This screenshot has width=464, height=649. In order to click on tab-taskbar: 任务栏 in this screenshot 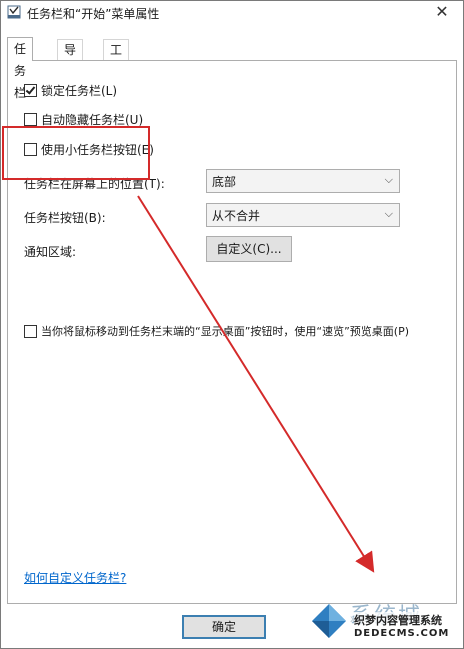, I will do `click(20, 68)`.